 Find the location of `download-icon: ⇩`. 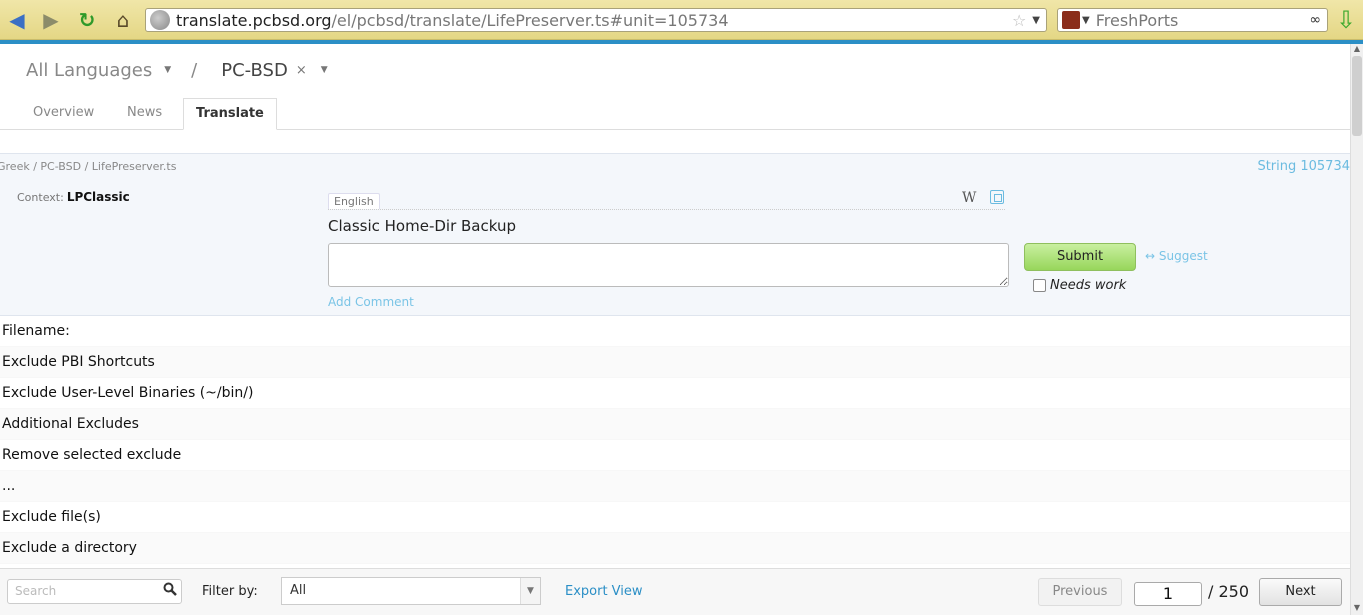

download-icon: ⇩ is located at coordinates (1346, 20).